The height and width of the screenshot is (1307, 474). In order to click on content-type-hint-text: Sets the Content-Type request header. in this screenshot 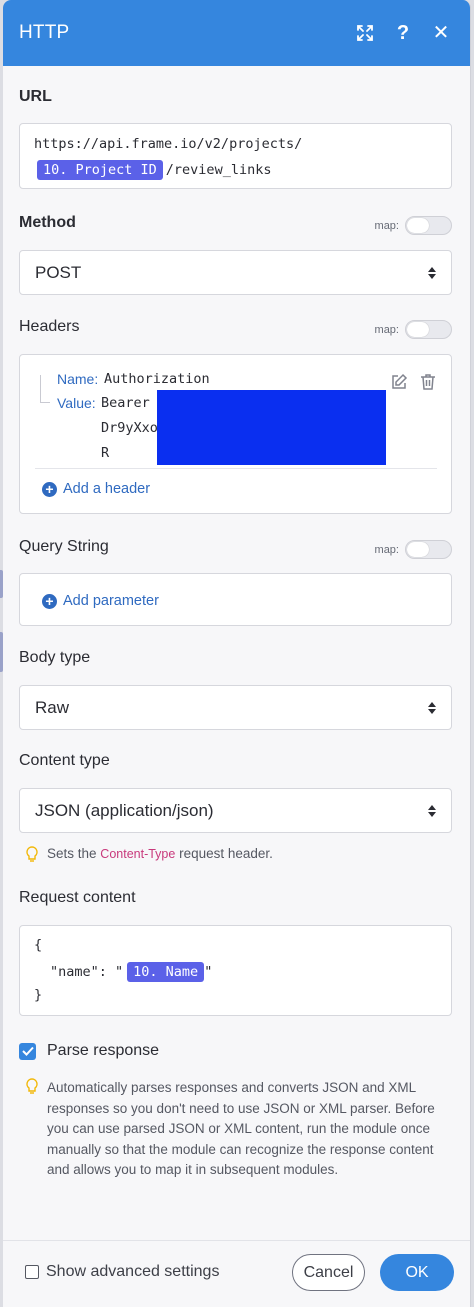, I will do `click(160, 853)`.